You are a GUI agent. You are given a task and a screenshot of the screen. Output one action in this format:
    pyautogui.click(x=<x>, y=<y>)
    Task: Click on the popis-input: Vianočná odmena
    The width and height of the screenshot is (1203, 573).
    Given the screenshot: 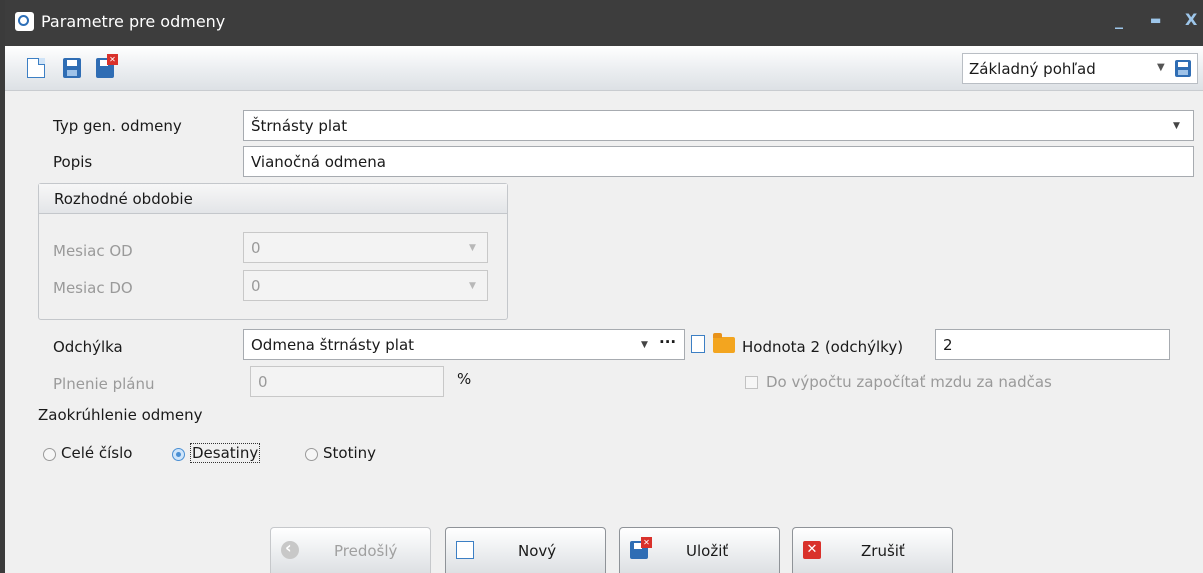 What is the action you would take?
    pyautogui.click(x=718, y=161)
    